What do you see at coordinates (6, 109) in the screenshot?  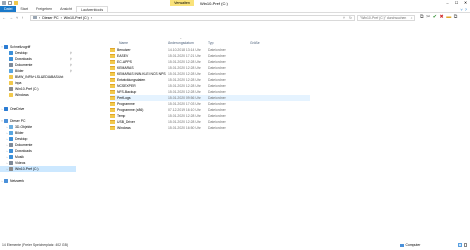 I see `cloud-icon` at bounding box center [6, 109].